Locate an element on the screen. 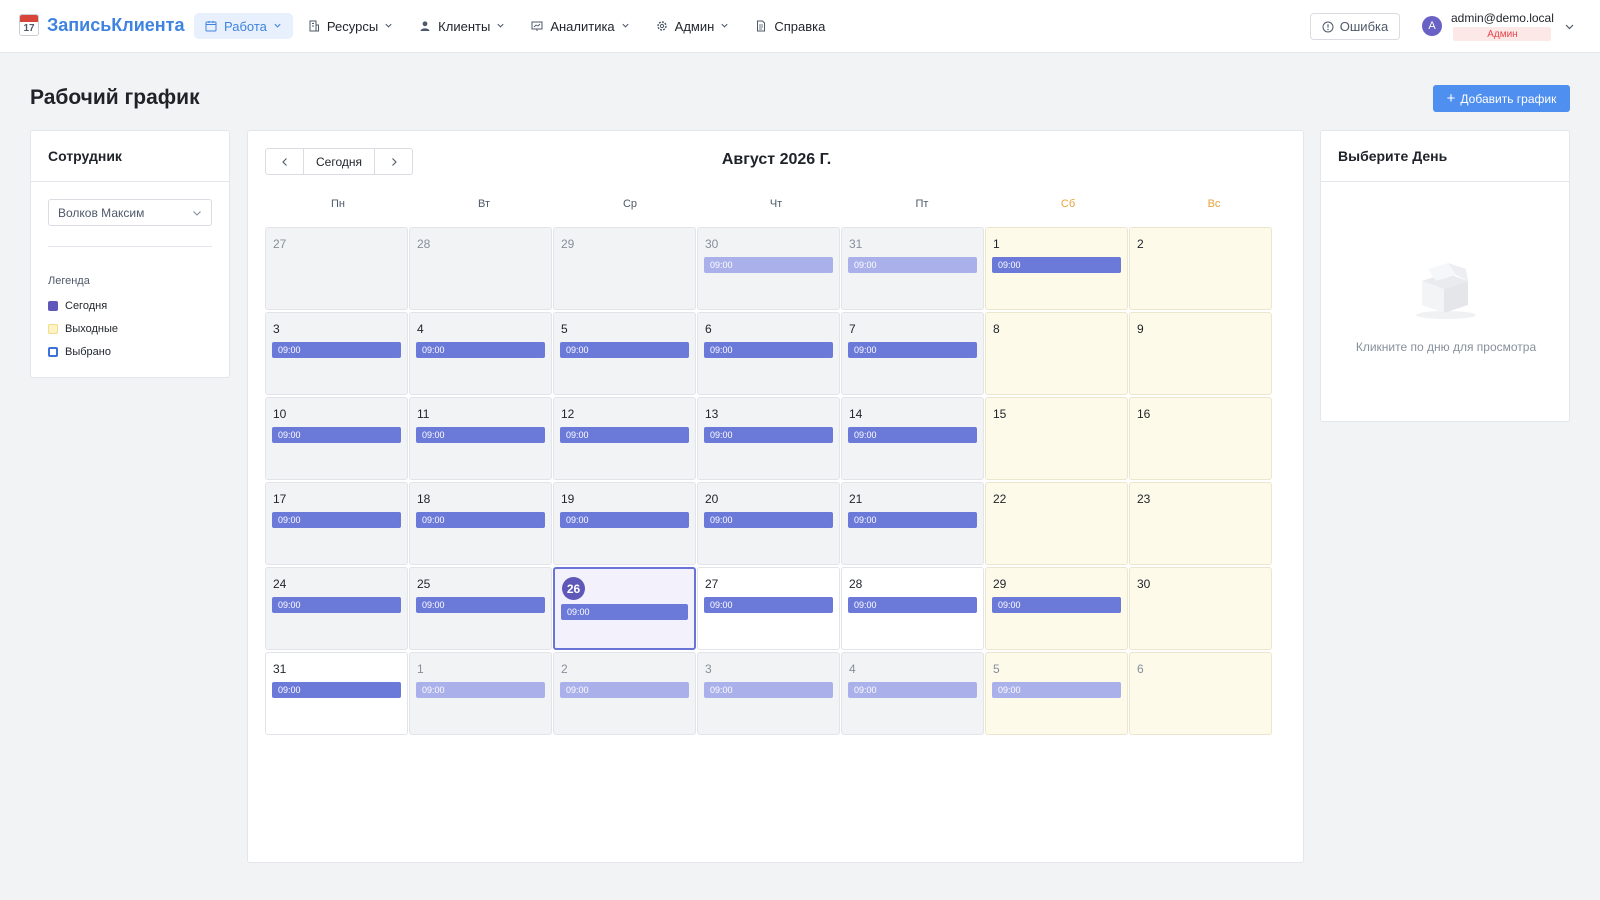 This screenshot has height=900, width=1600. employee-select: Волков Максим is located at coordinates (130, 212).